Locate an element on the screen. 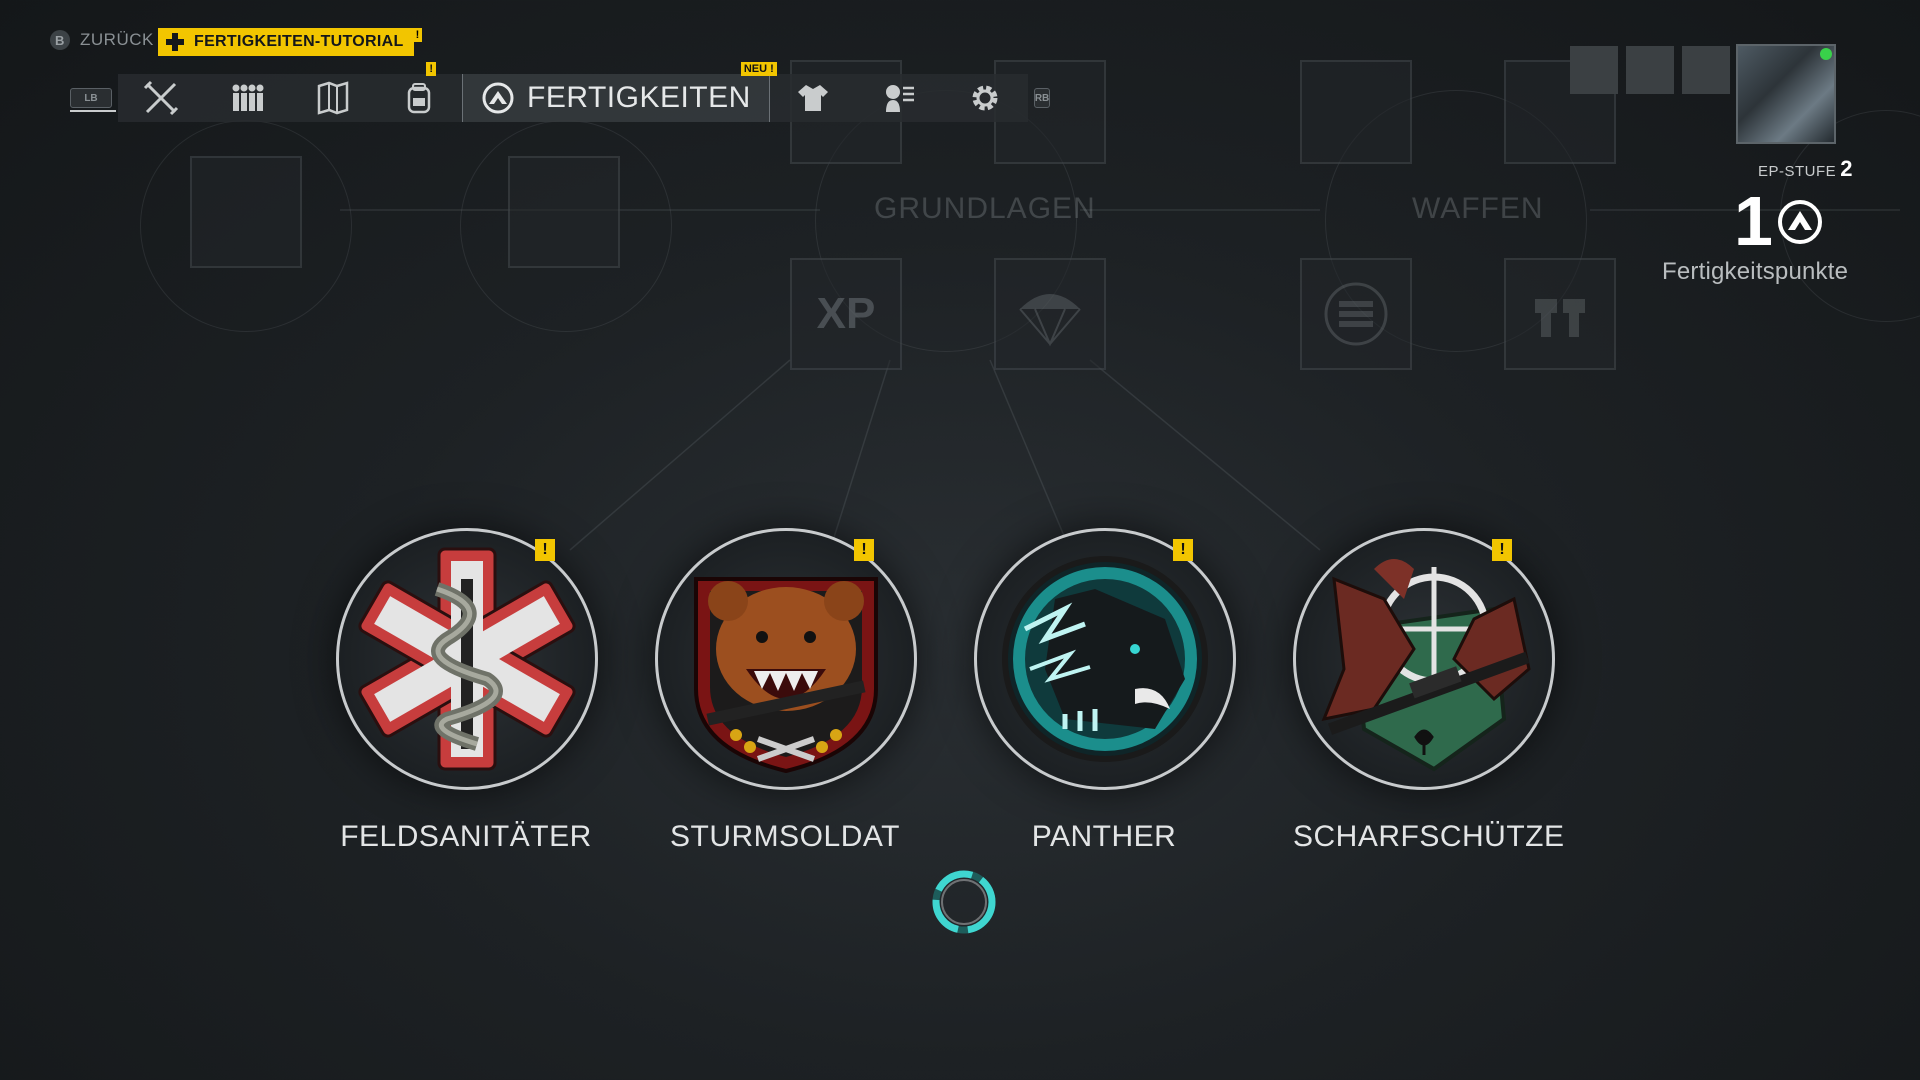 This screenshot has width=1920, height=1080. panther-emblem-icon is located at coordinates (1105, 659).